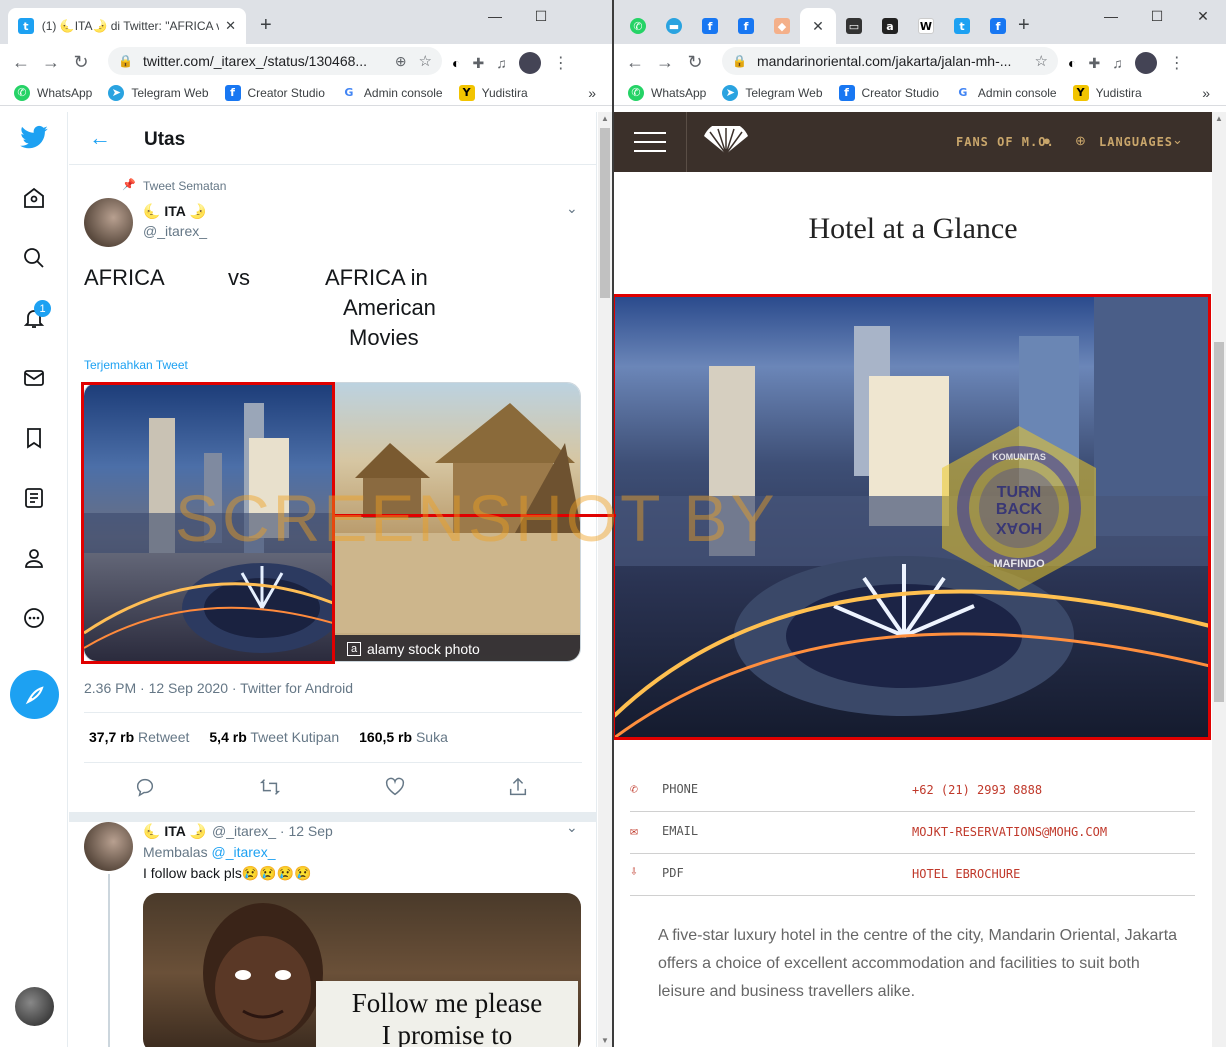 This screenshot has width=1226, height=1047. Describe the element at coordinates (635, 62) in the screenshot. I see `back-icon: ←` at that location.